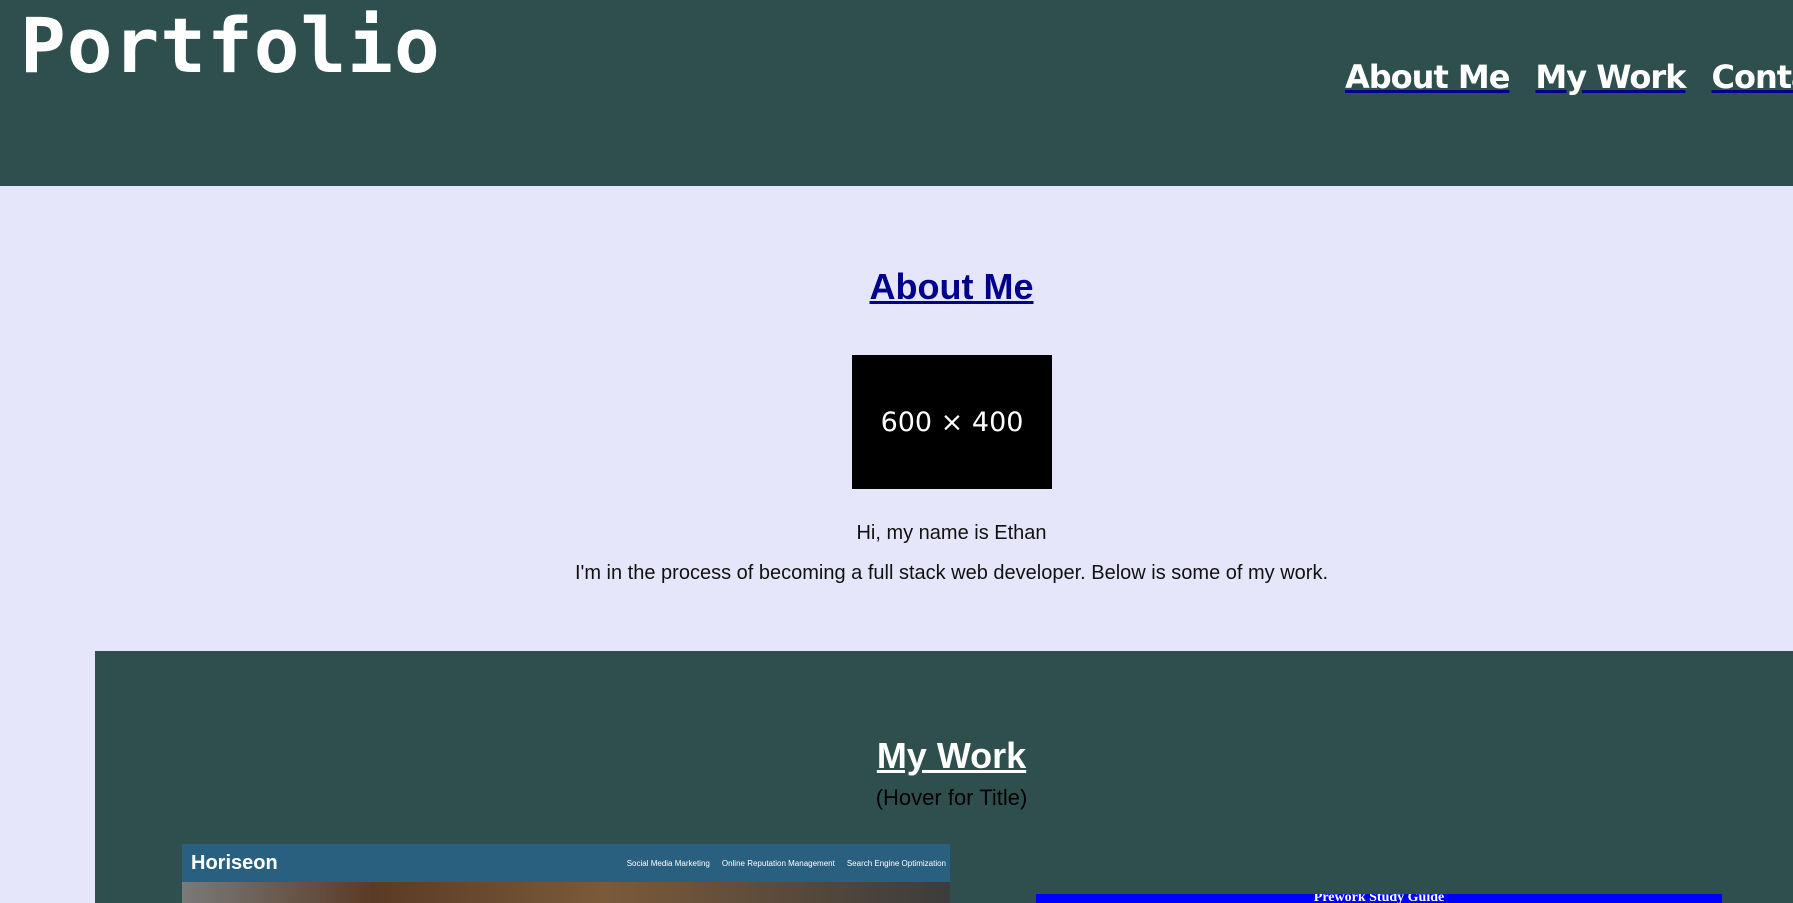  Describe the element at coordinates (1752, 77) in the screenshot. I see `nav-contact: Contact` at that location.